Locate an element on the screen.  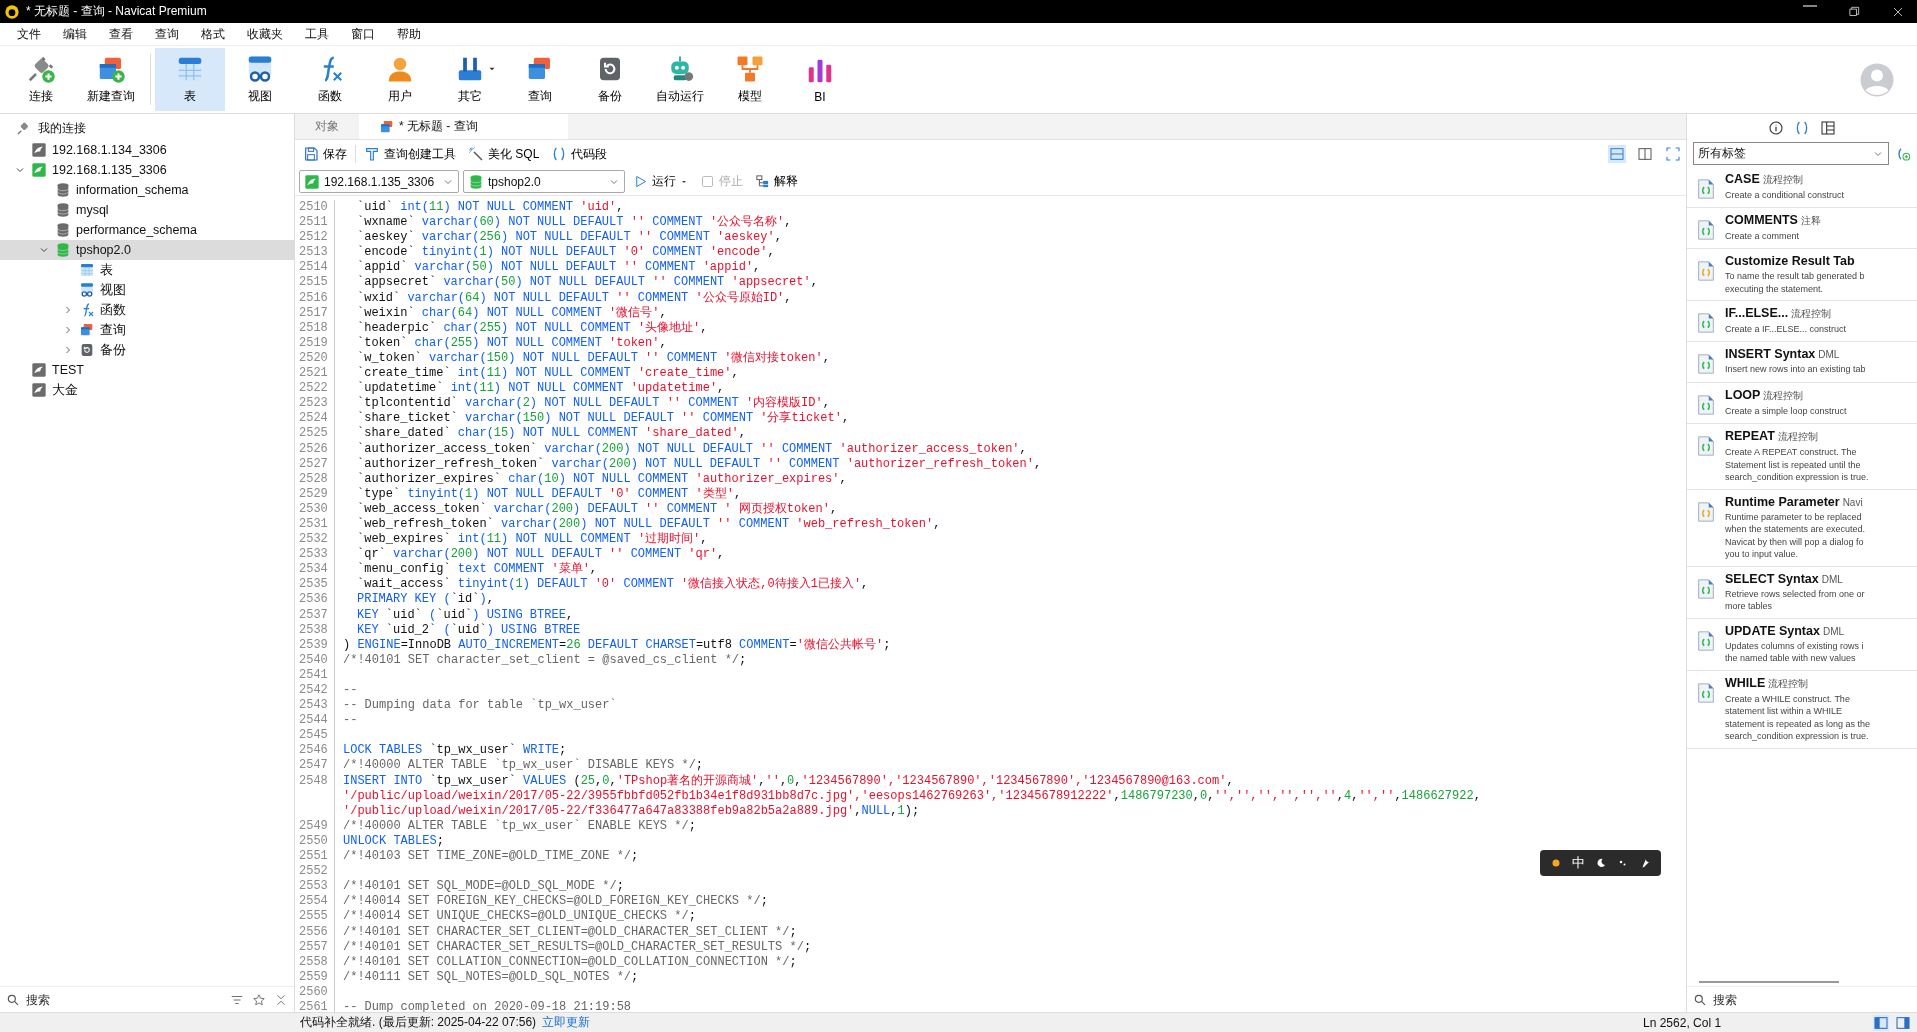
tree-item: performance_schema is located at coordinates (147, 230).